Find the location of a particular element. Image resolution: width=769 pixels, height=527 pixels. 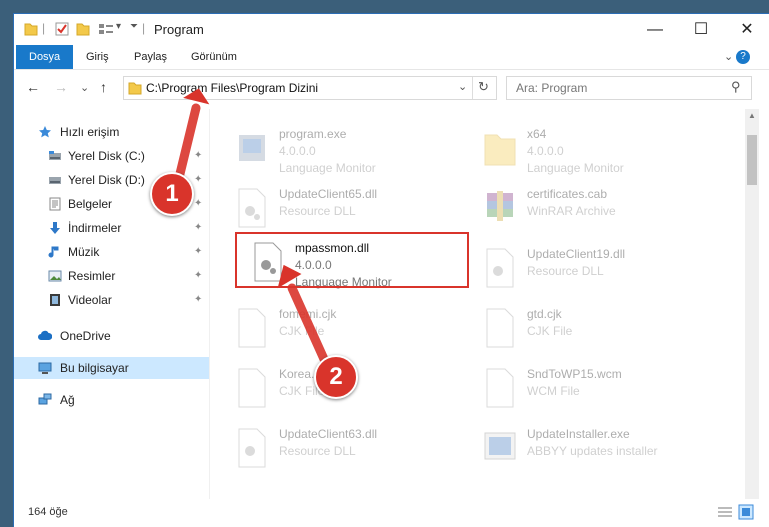

step-2-badge: 2 is located at coordinates (336, 377).